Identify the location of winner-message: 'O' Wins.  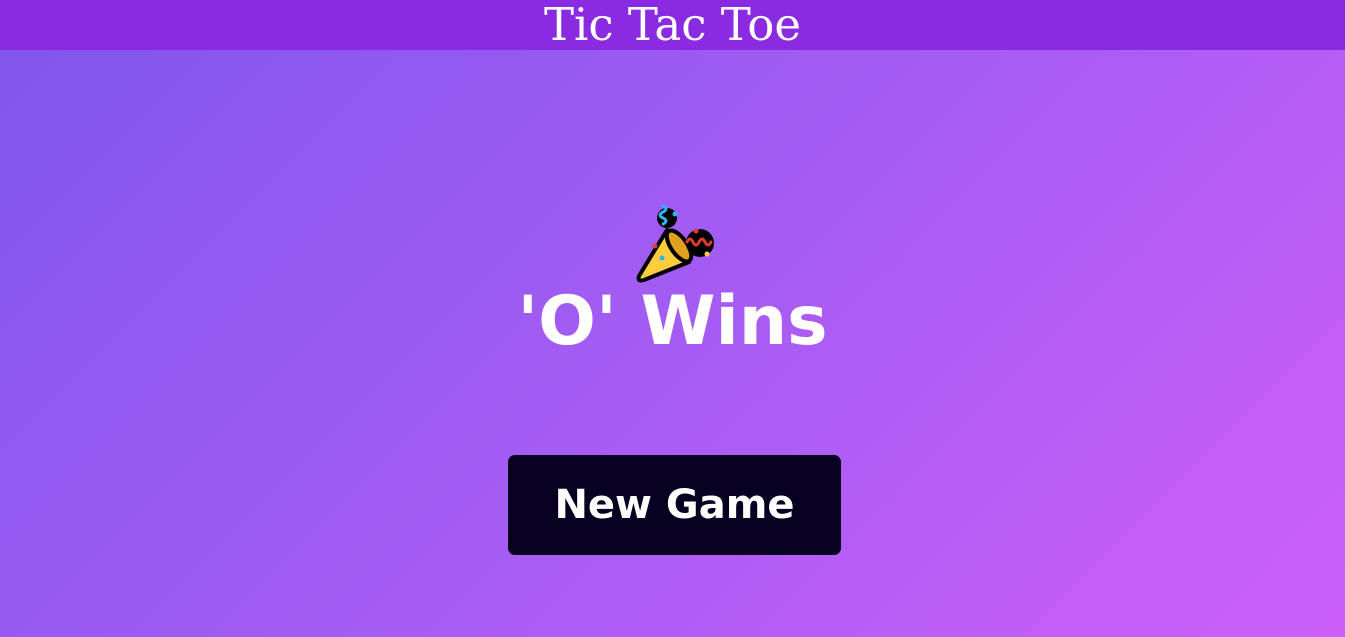
(672, 321).